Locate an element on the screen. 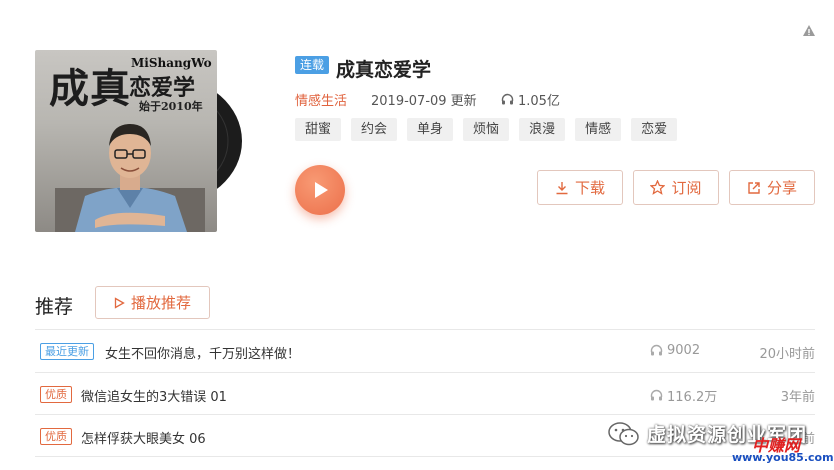 This screenshot has height=470, width=834. recent-update-badge: 最近更新 is located at coordinates (67, 351).